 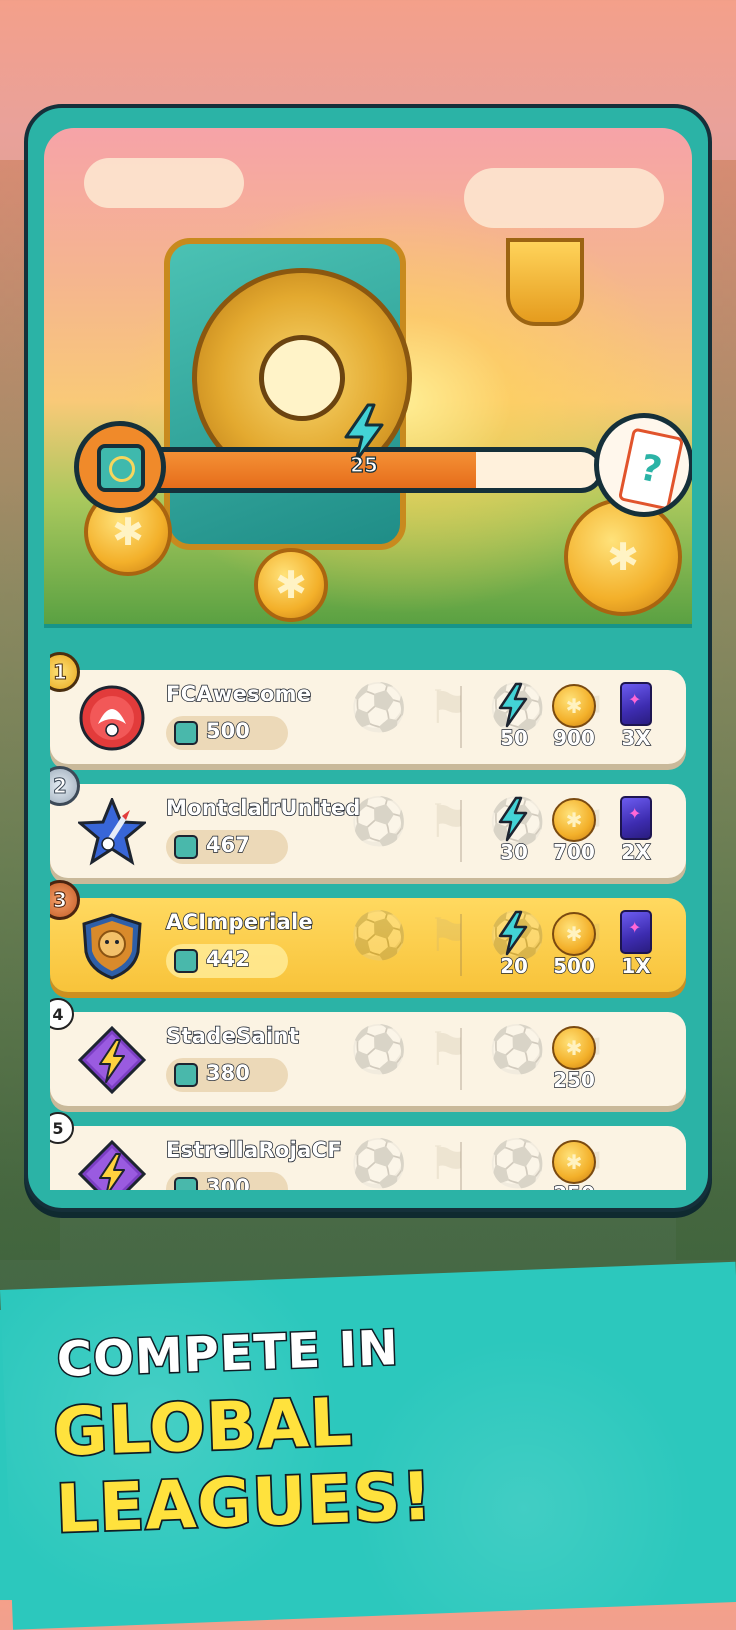 What do you see at coordinates (253, 1150) in the screenshot?
I see `team-name: EstrellaRojaCF` at bounding box center [253, 1150].